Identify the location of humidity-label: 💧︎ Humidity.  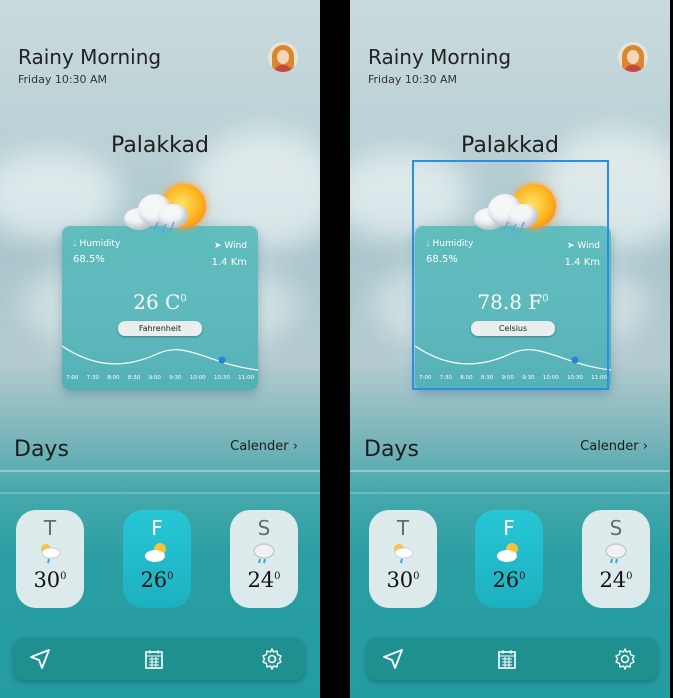
(97, 244).